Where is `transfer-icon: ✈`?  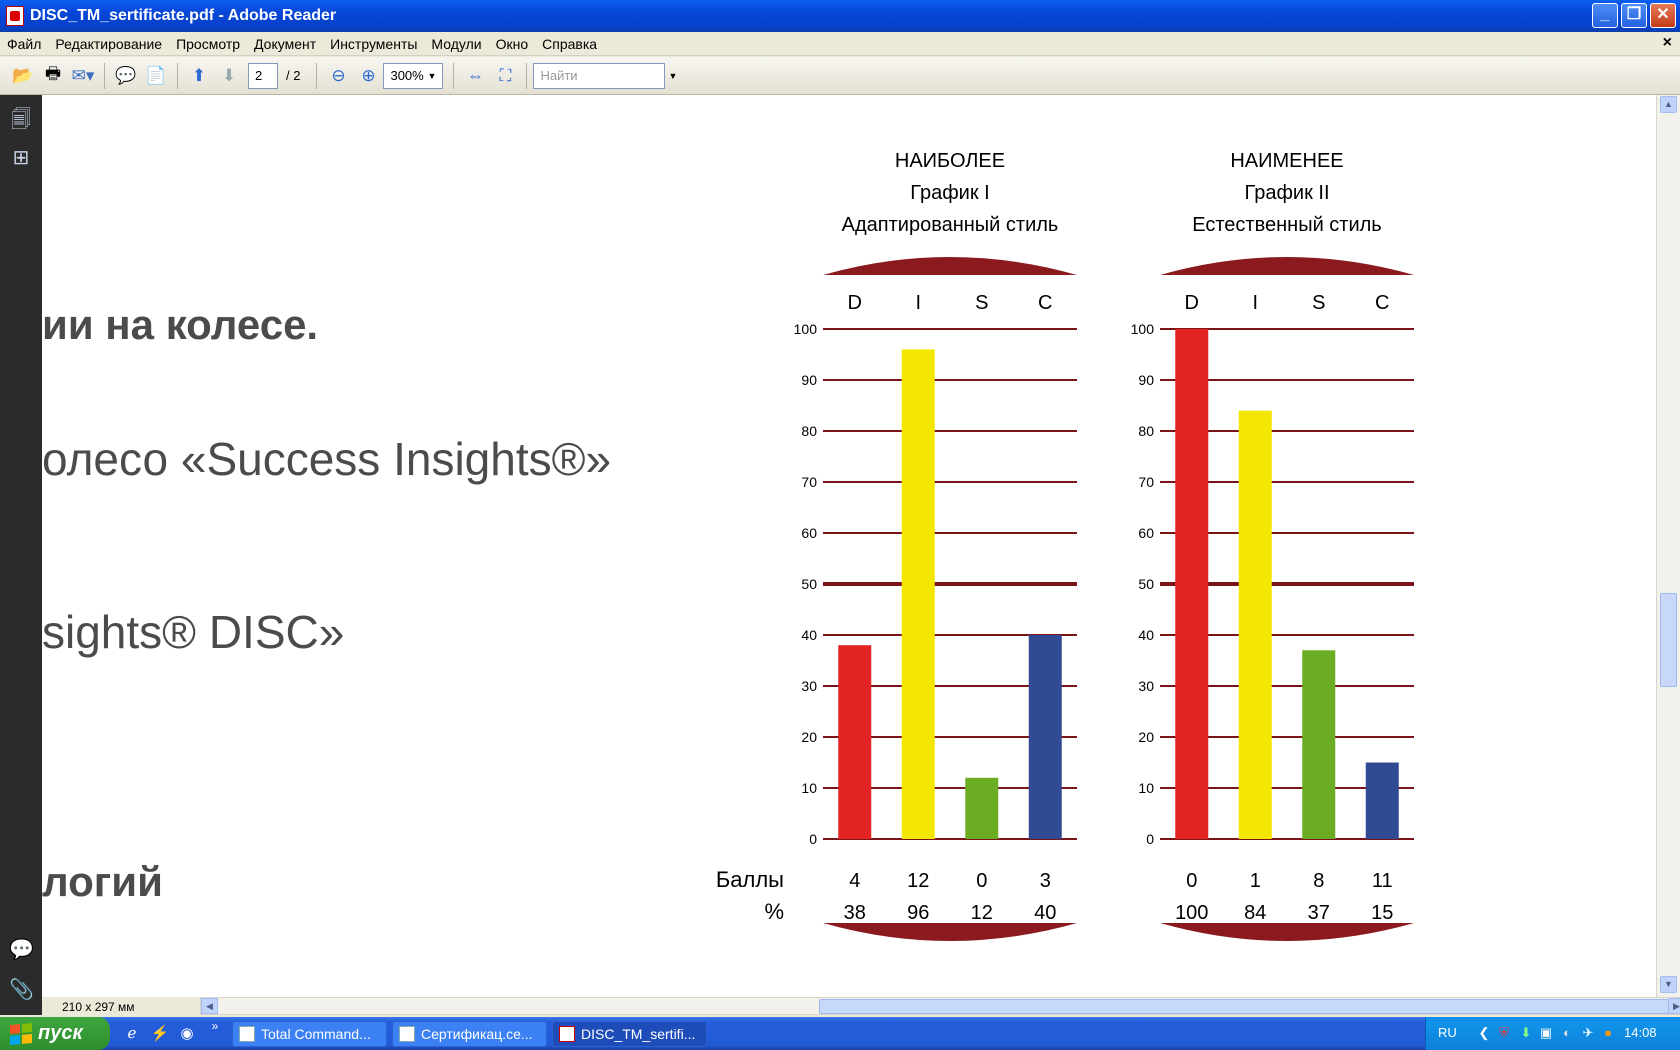
transfer-icon: ✈ is located at coordinates (1588, 1033).